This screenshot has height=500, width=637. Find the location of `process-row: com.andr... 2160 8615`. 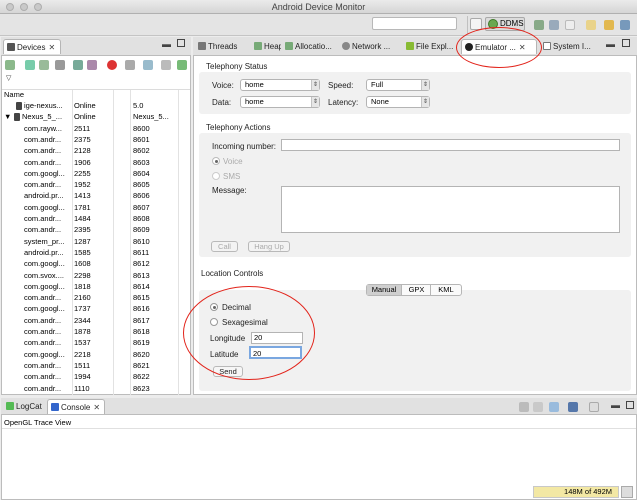

process-row: com.andr... 2160 8615 is located at coordinates (96, 297).